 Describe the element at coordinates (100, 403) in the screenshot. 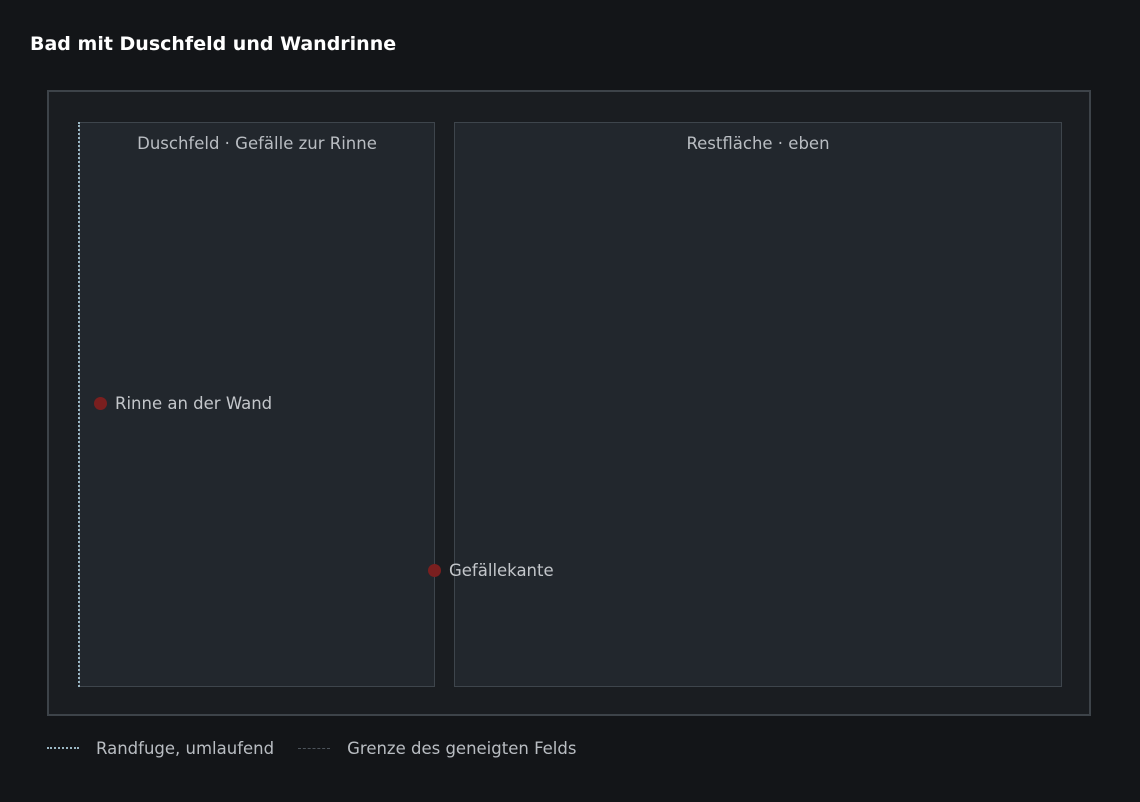

I see `drain-marker-dot` at that location.